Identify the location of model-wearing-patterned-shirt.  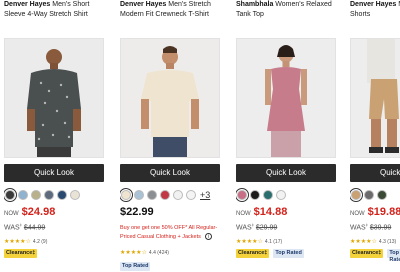
(54, 98).